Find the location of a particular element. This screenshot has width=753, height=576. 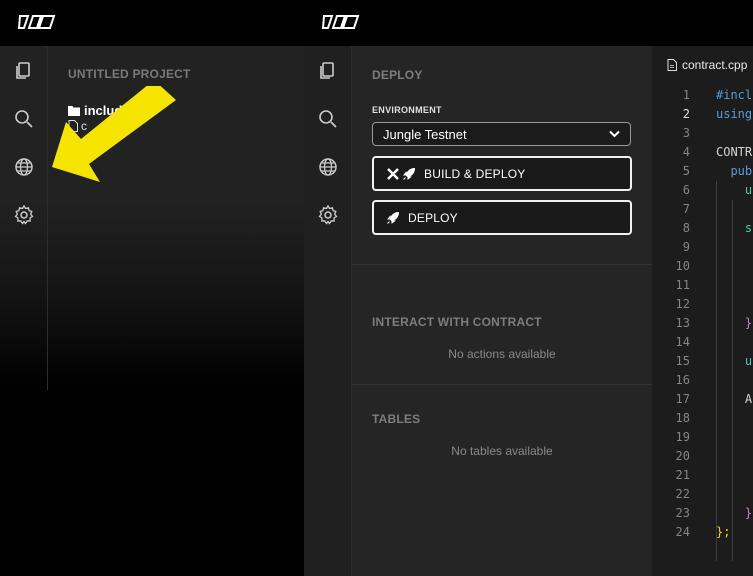

line-number: 2 is located at coordinates (686, 114).